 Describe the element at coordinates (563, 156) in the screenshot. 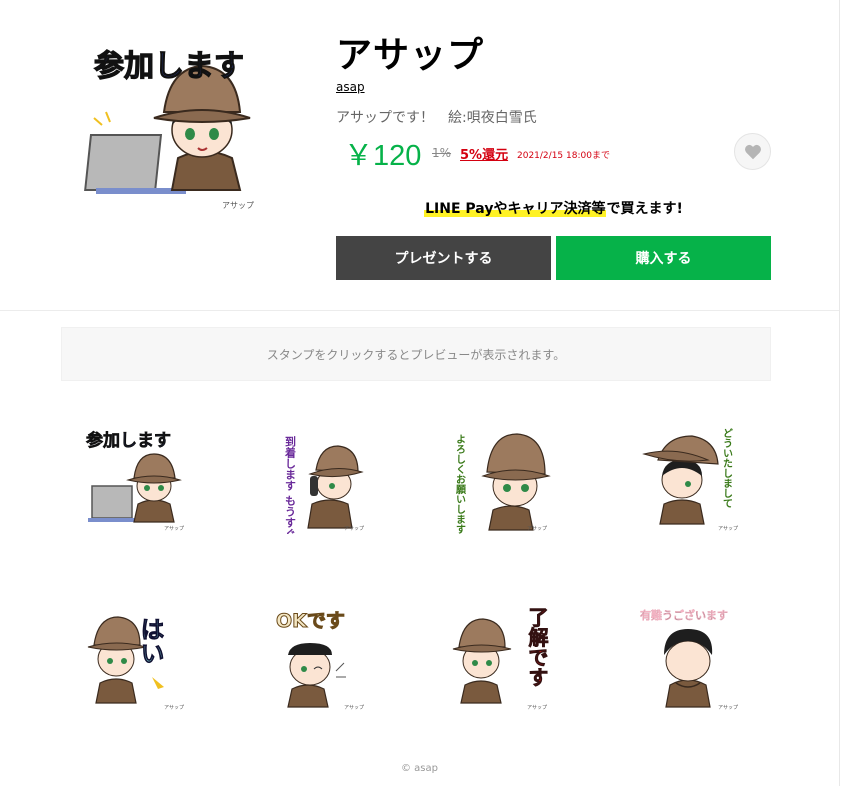

I see `cashback-deadline: 2021/2/15 18:00まで` at that location.